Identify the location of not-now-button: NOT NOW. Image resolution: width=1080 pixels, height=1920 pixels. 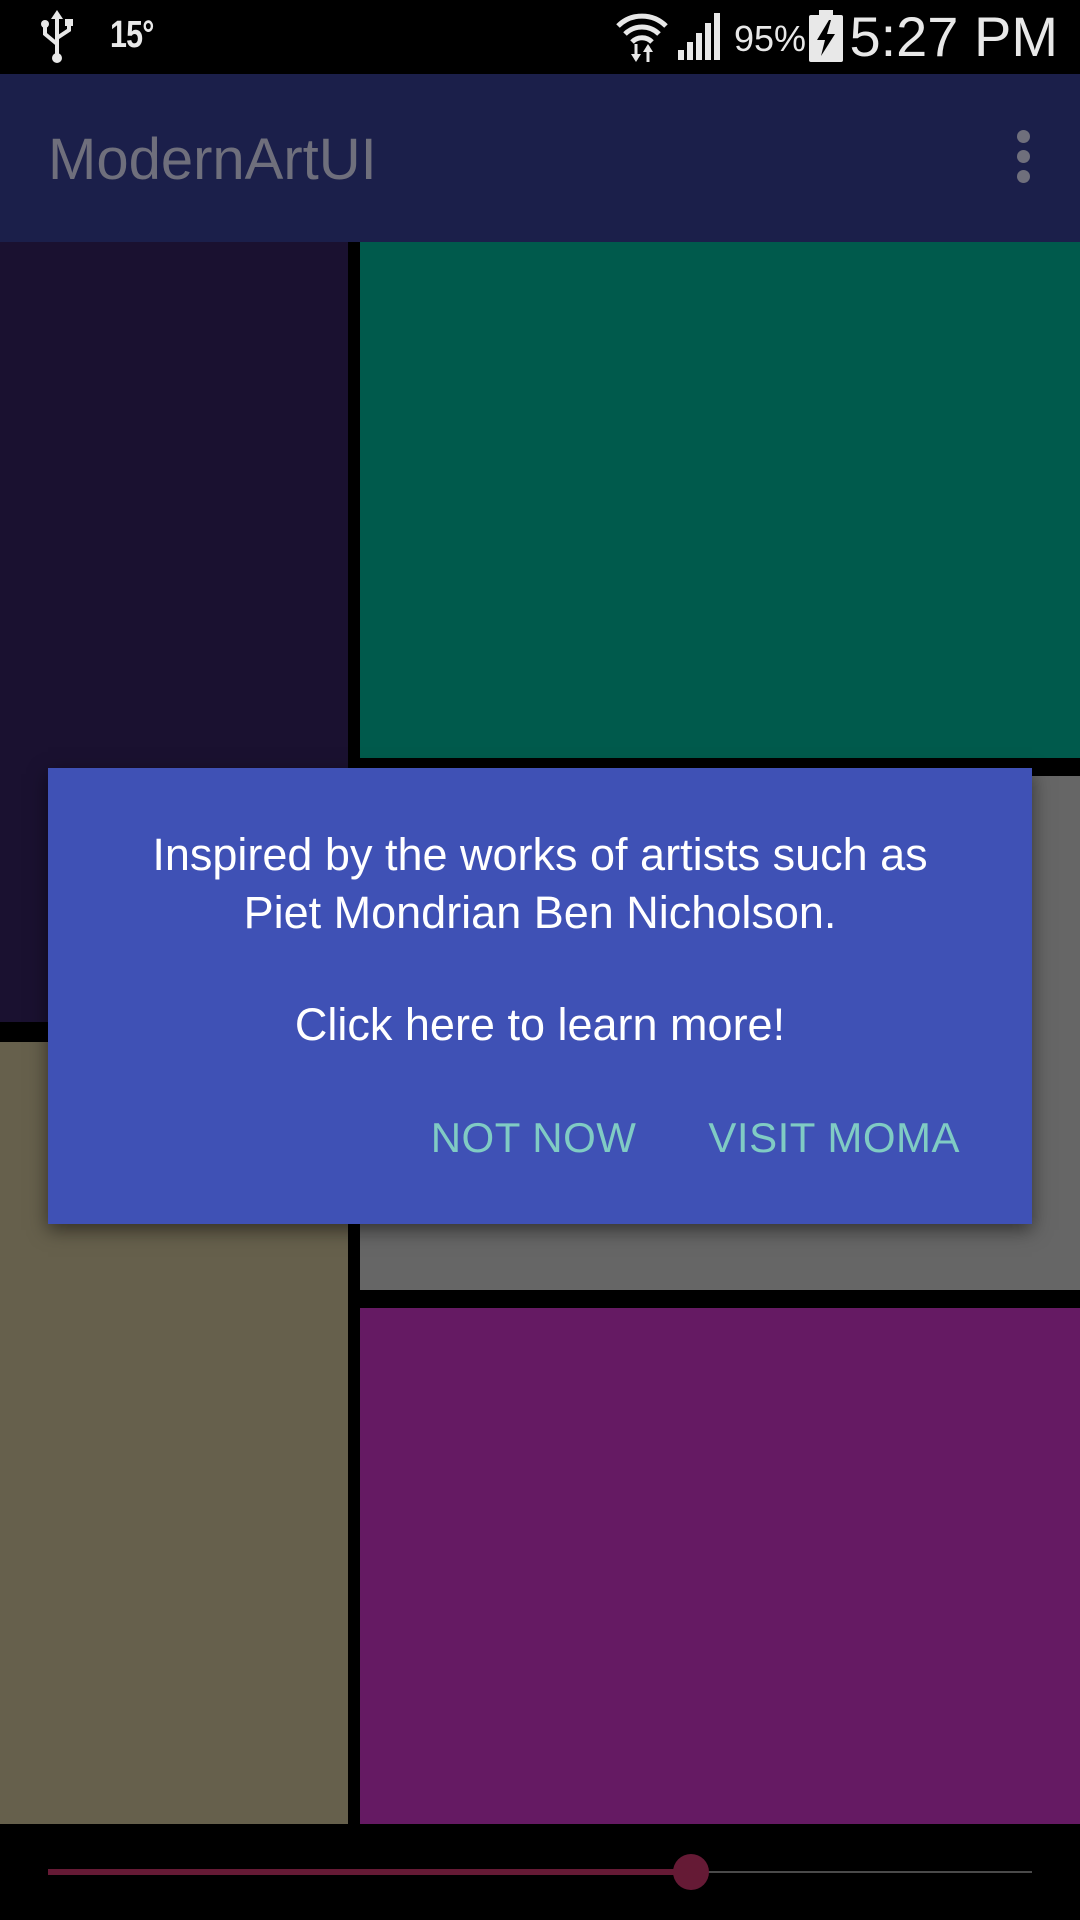
(534, 1138).